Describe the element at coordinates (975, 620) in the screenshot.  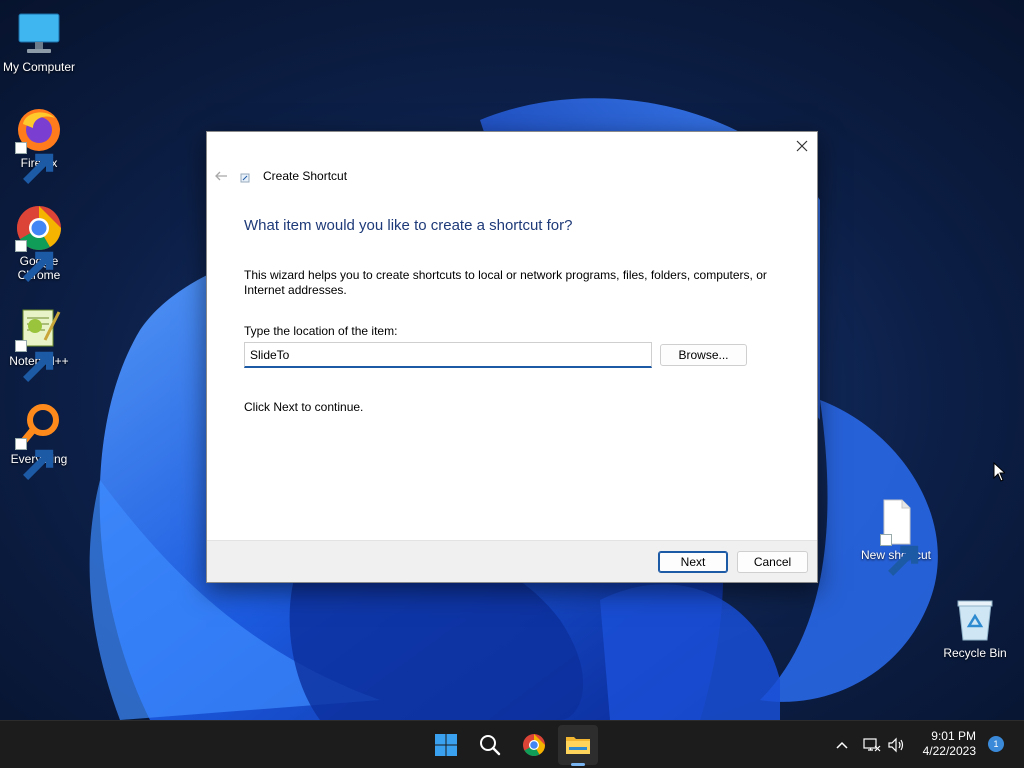
I see `recycle-bin-icon` at that location.